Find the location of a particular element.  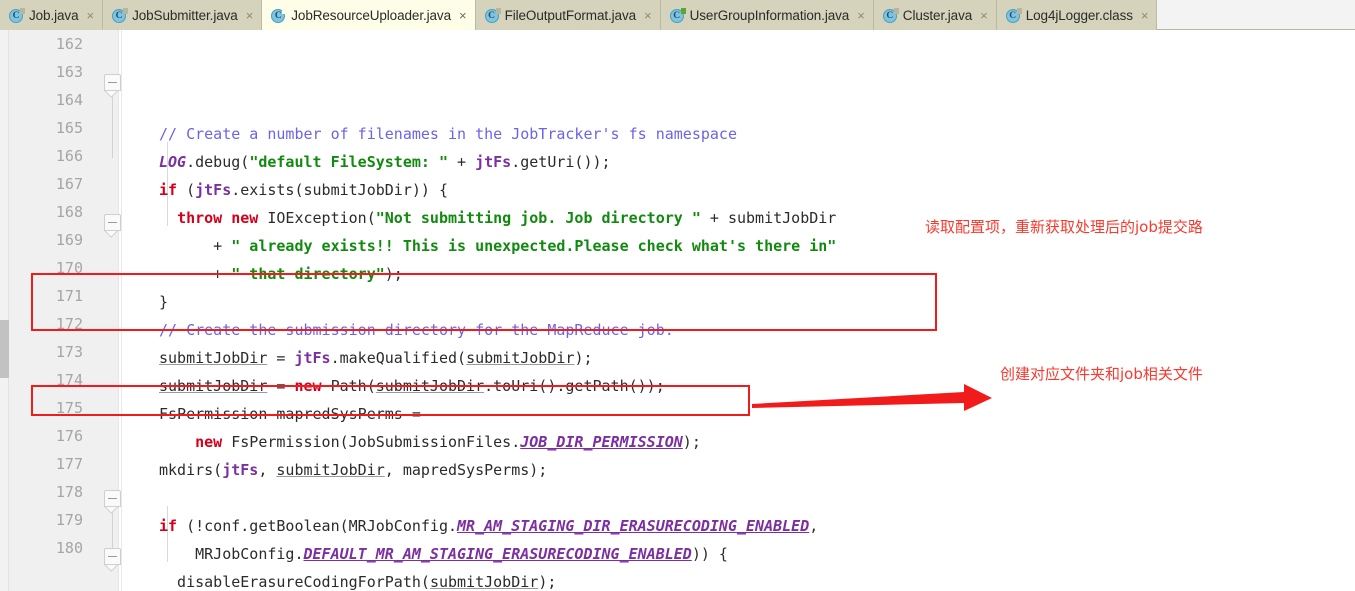

line-number: 172 is located at coordinates (69, 324).